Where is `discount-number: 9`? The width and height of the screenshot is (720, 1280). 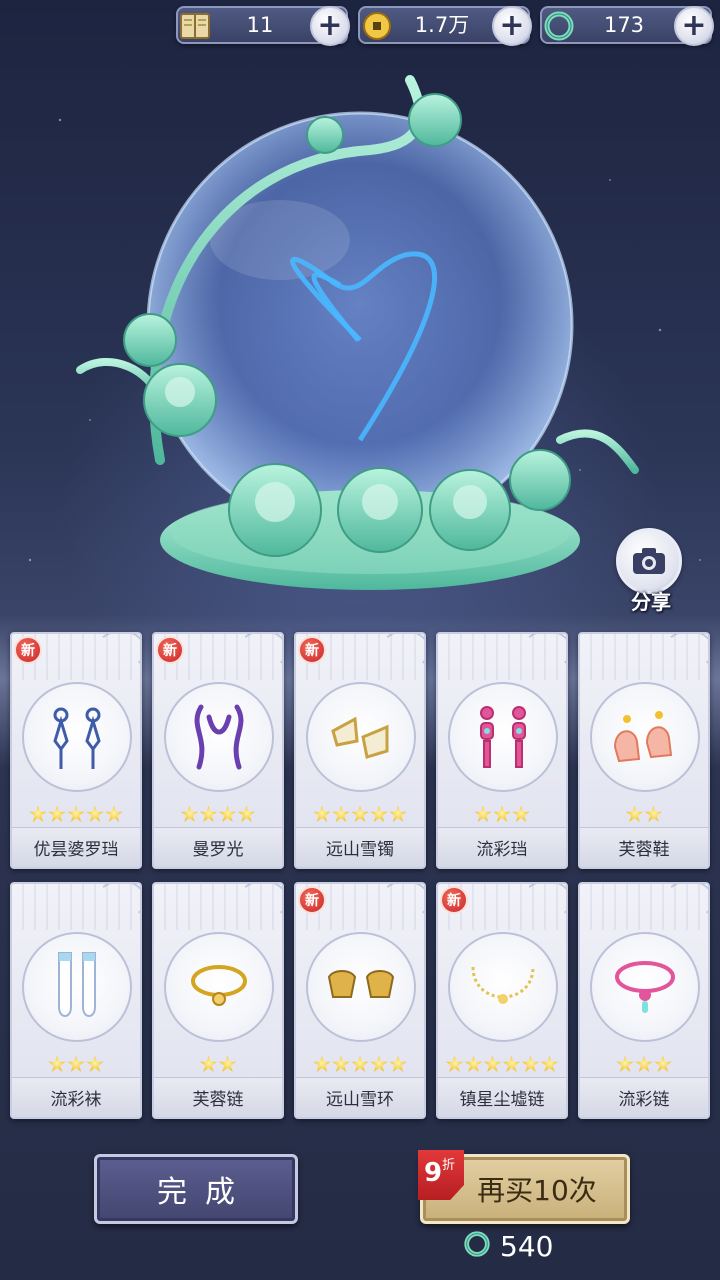
discount-number: 9 is located at coordinates (433, 1173).